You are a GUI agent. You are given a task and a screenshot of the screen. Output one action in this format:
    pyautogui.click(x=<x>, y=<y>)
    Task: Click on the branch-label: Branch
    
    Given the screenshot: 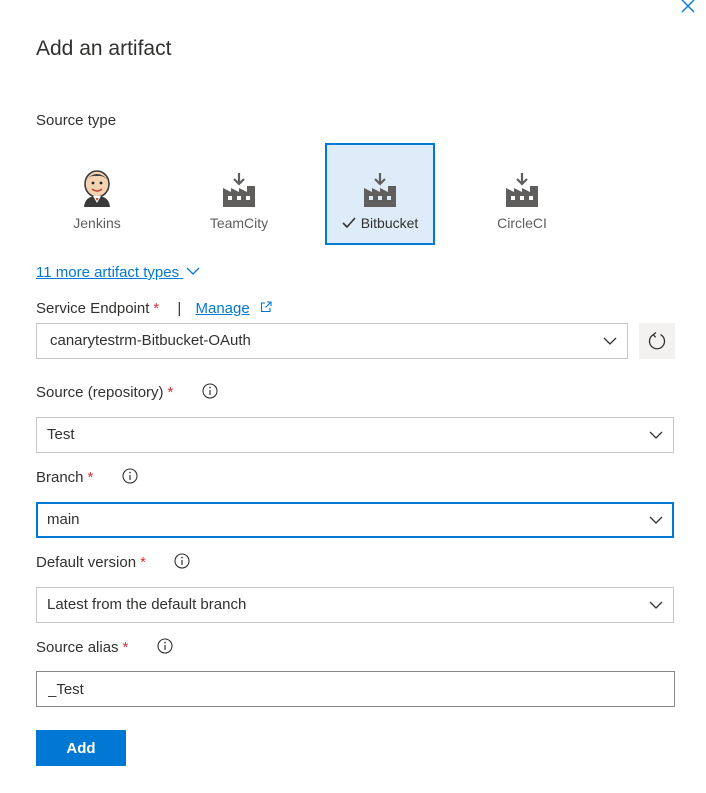 What is the action you would take?
    pyautogui.click(x=60, y=477)
    